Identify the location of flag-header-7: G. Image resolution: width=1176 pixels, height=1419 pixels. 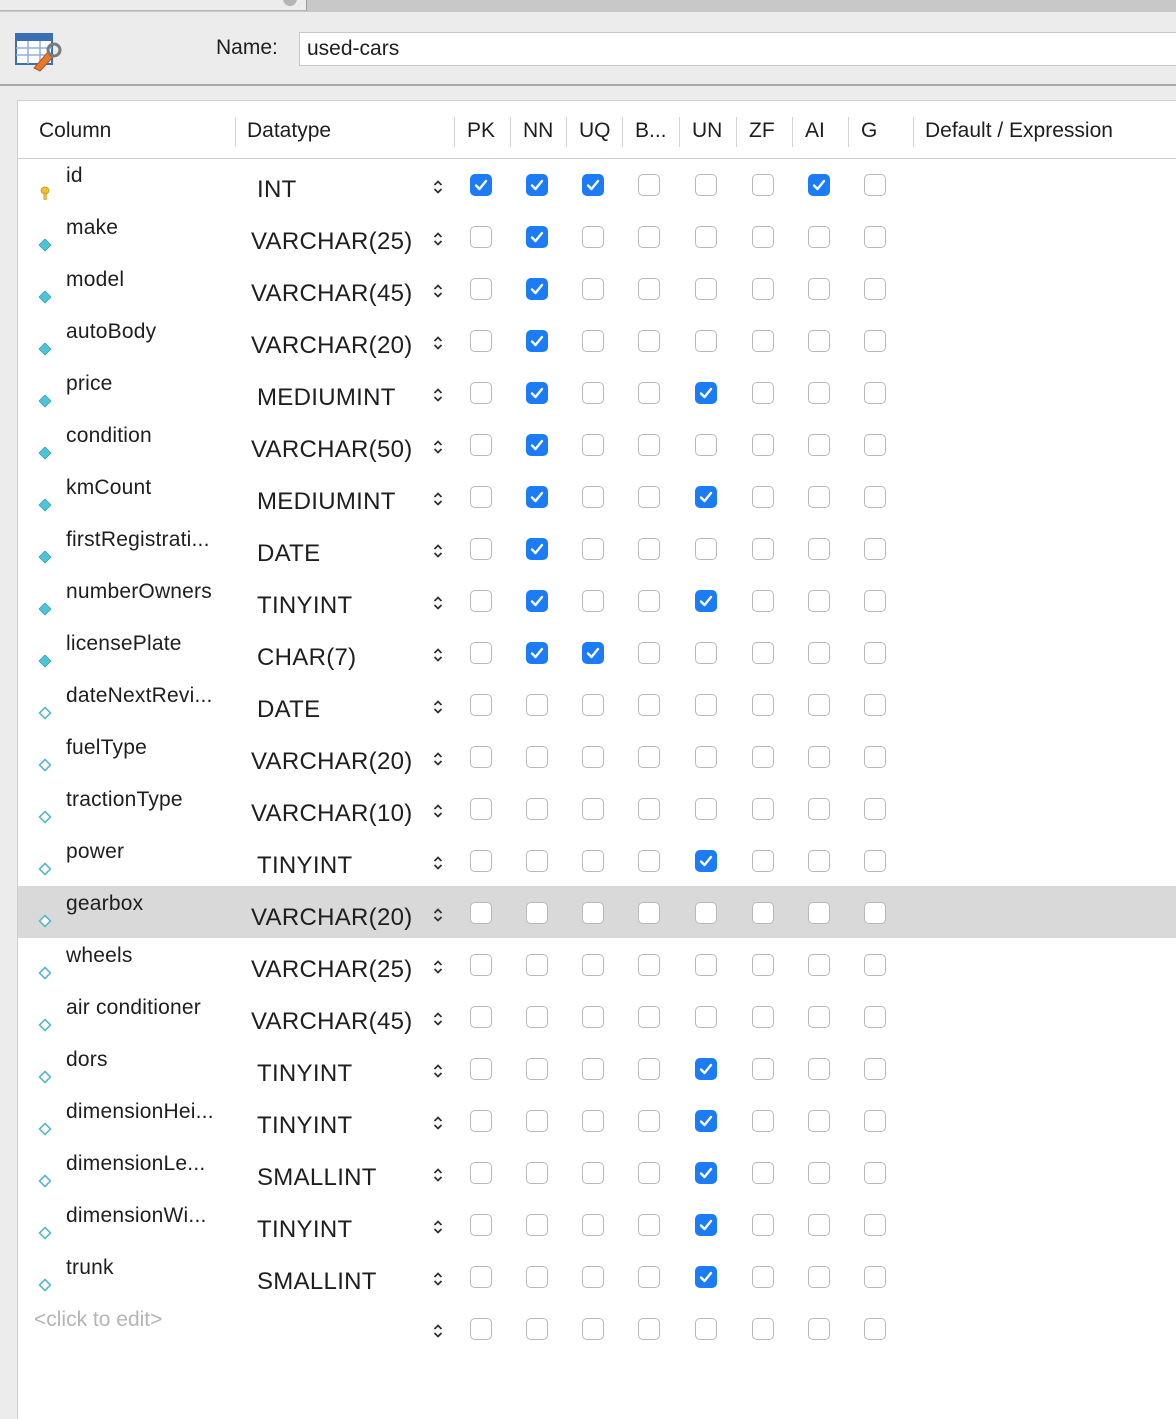
(869, 131).